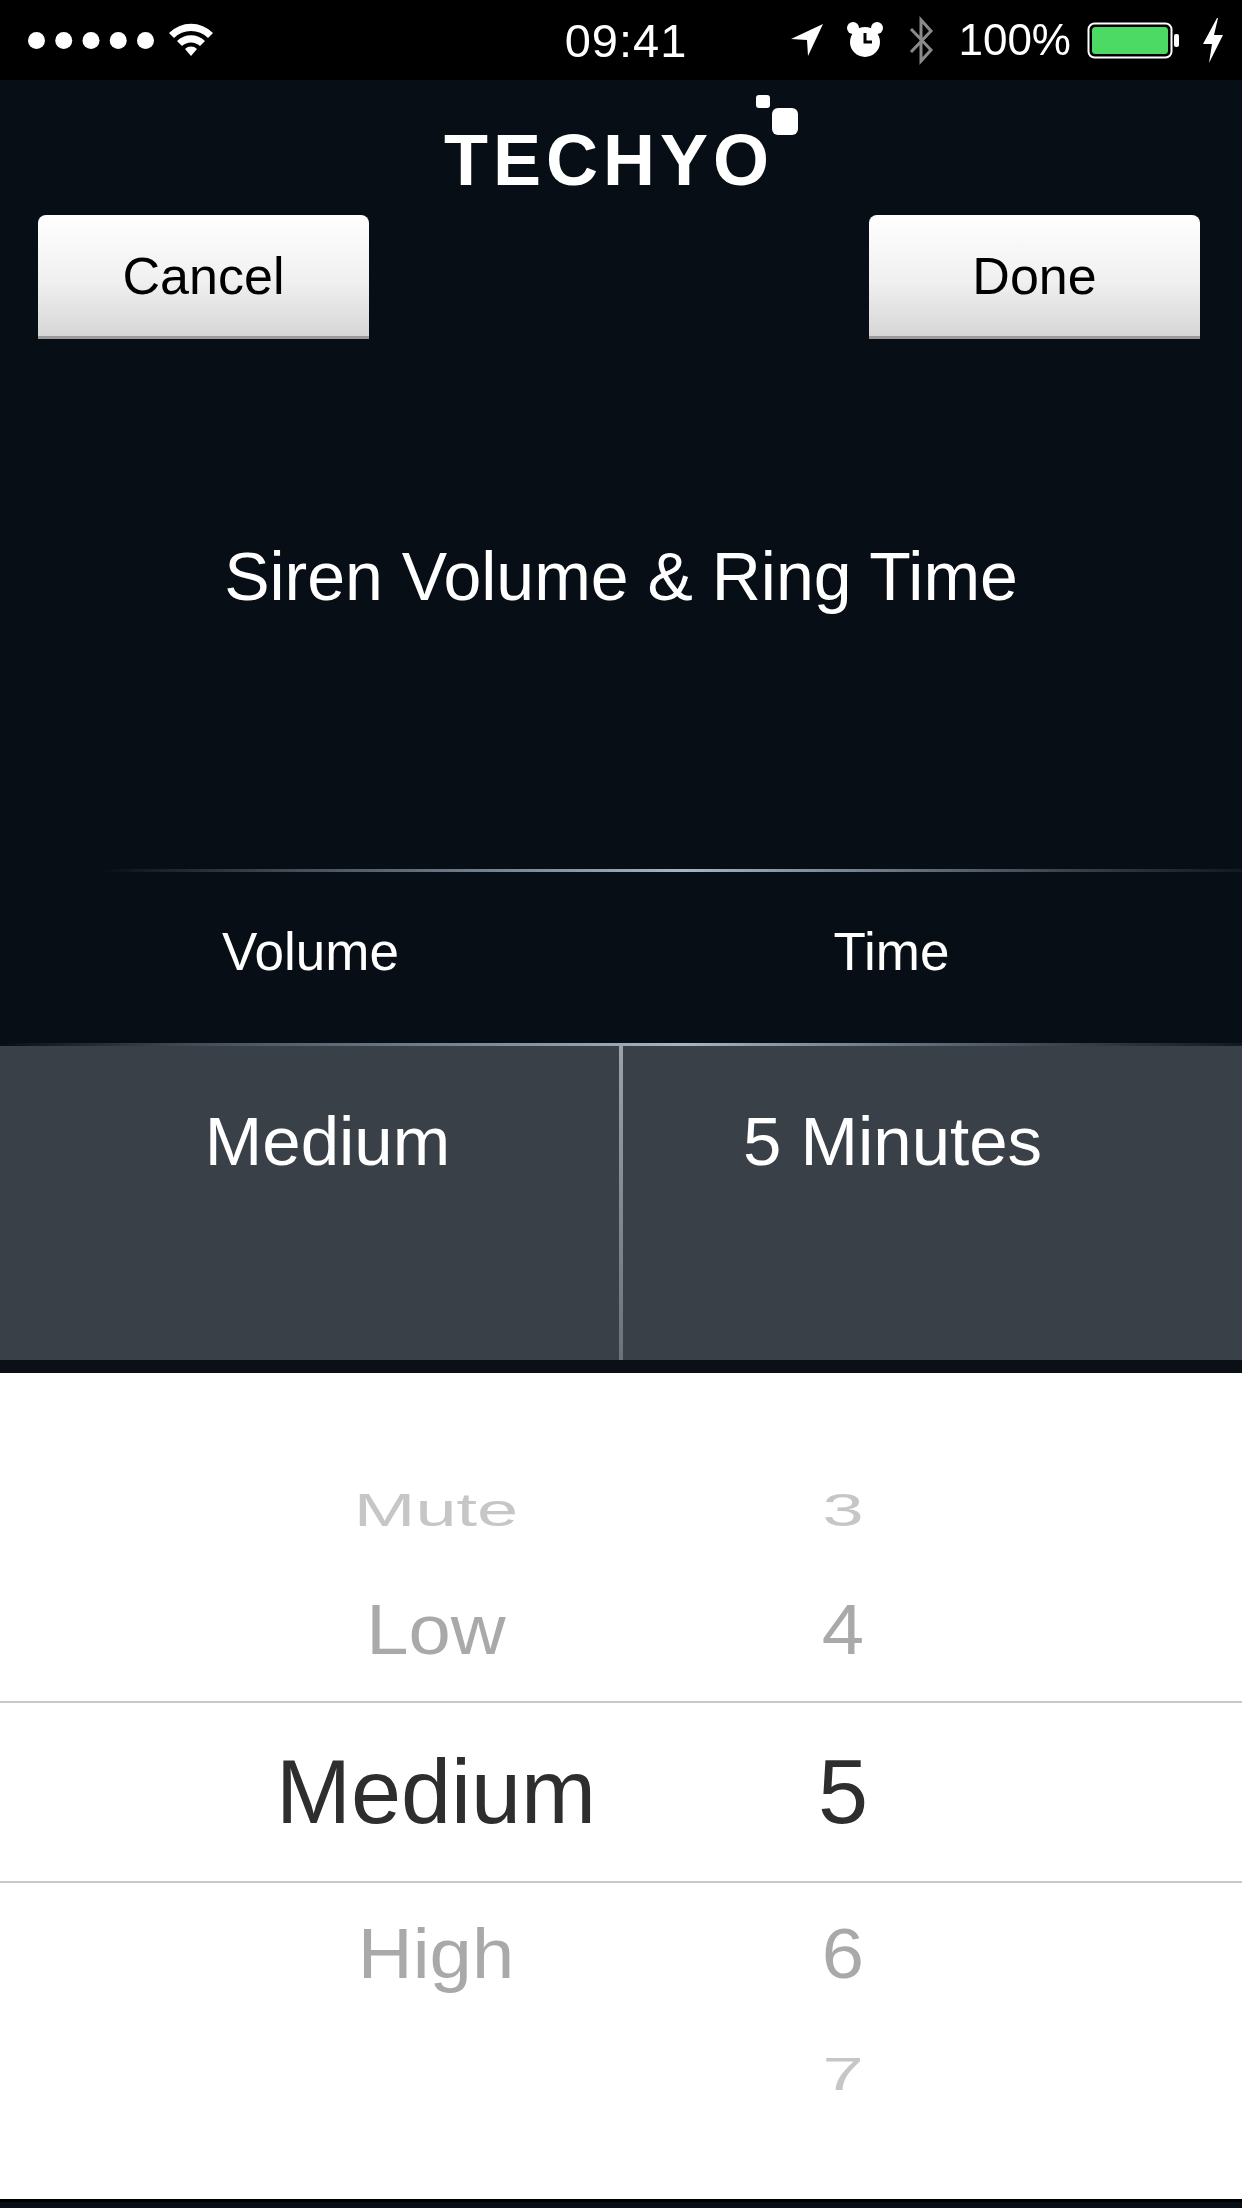 The height and width of the screenshot is (2208, 1242). I want to click on alarm-clock-icon, so click(865, 40).